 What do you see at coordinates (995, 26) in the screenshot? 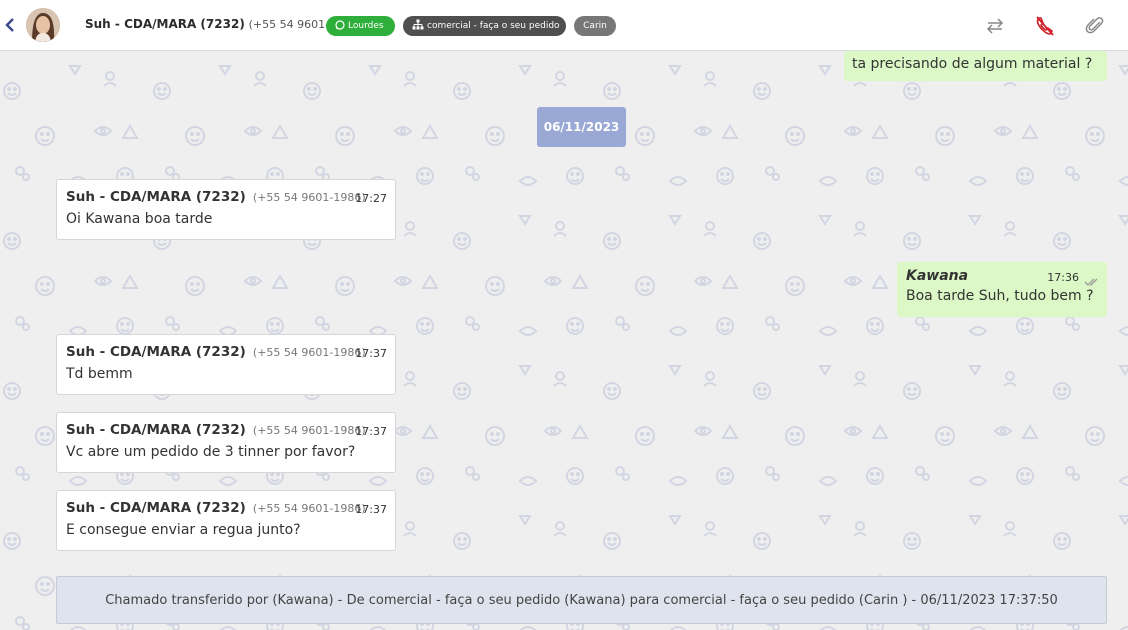
I see `transfer-icon` at bounding box center [995, 26].